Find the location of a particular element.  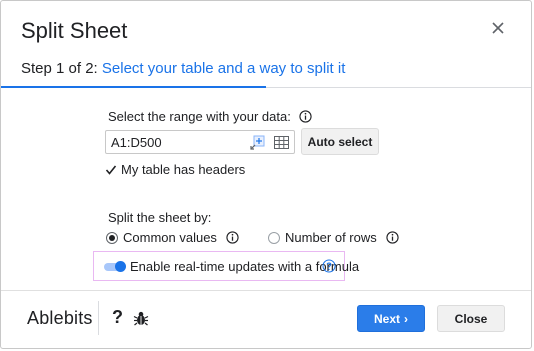

realtime-toggle is located at coordinates (115, 266).